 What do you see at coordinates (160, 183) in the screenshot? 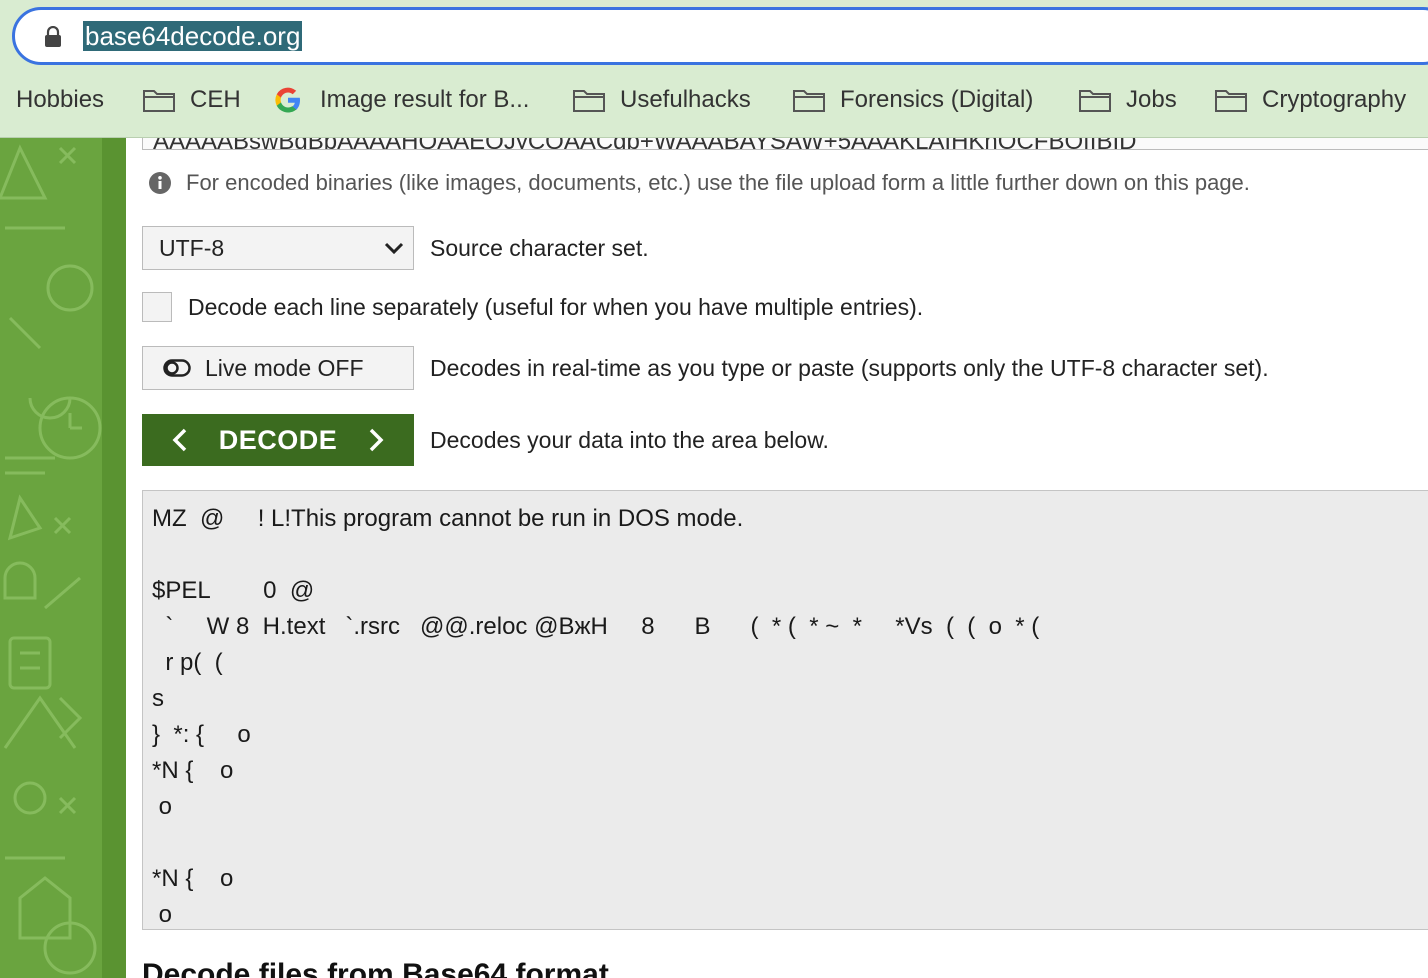
I see `info-icon` at bounding box center [160, 183].